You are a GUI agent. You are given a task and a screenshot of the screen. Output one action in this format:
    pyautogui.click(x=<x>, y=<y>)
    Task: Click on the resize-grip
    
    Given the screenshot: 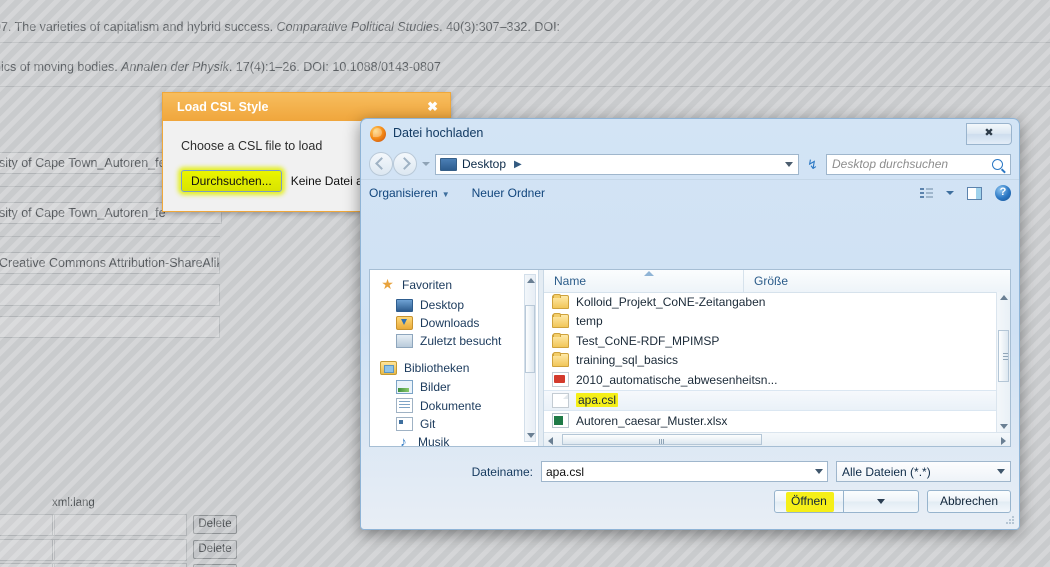 What is the action you would take?
    pyautogui.click(x=1010, y=521)
    